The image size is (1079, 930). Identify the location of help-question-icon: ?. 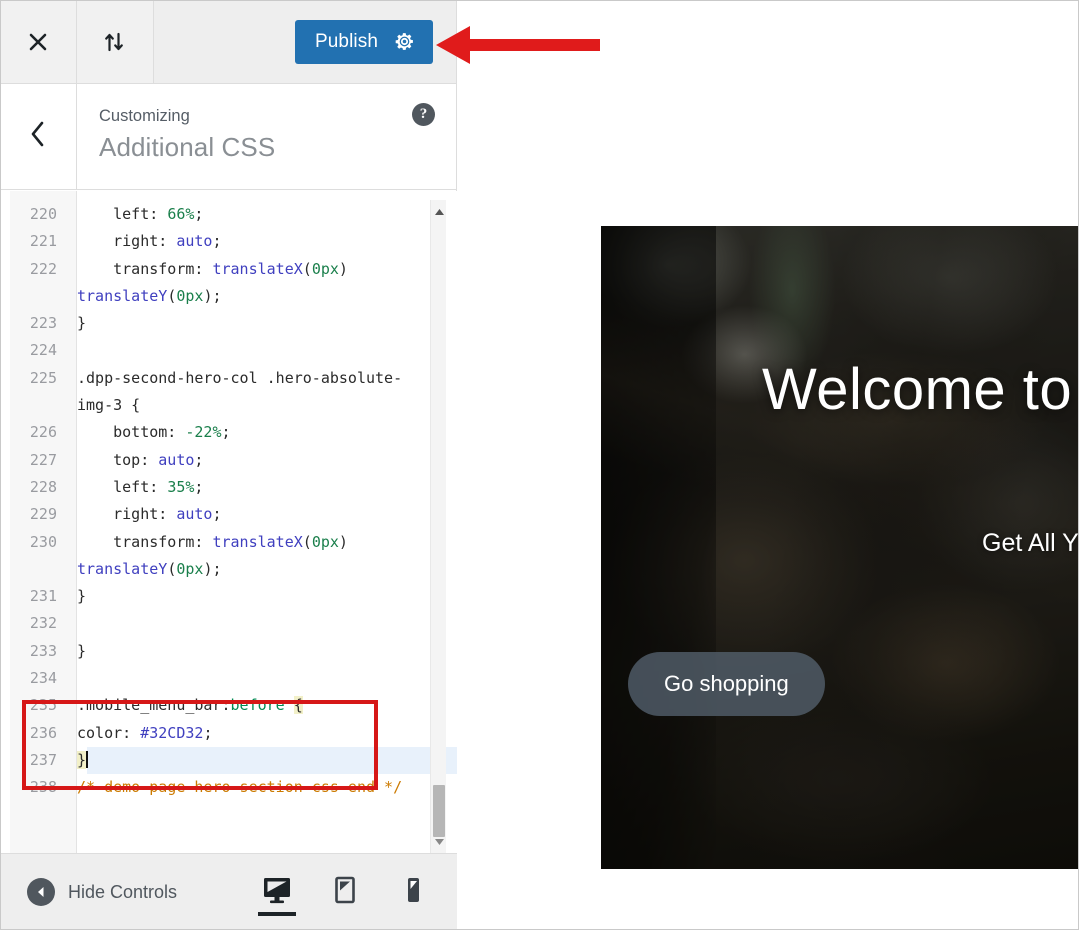
(423, 114).